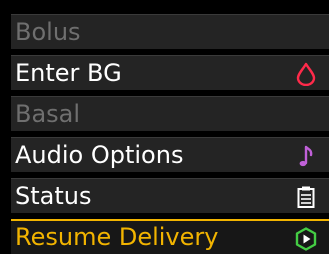 The width and height of the screenshot is (329, 254). What do you see at coordinates (306, 156) in the screenshot?
I see `music-note-icon` at bounding box center [306, 156].